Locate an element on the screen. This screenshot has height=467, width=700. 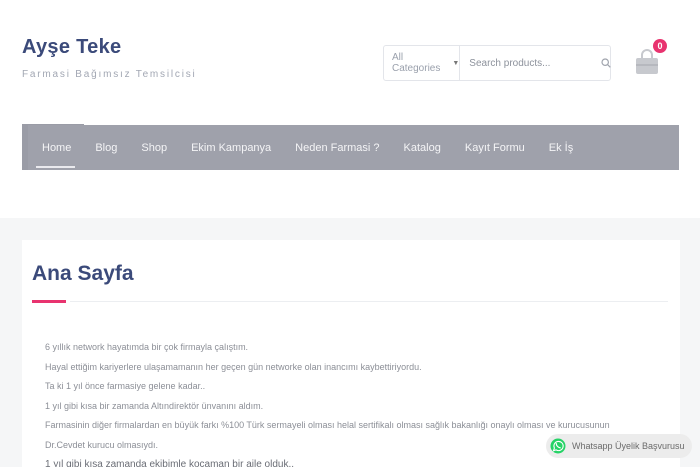
whatsapp-icon is located at coordinates (558, 446).